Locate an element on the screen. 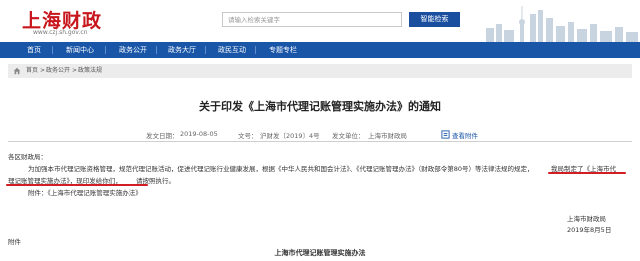 This screenshot has width=640, height=261. attachment-line: 附件：《上海市代理记账管理实施办法》 is located at coordinates (85, 193).